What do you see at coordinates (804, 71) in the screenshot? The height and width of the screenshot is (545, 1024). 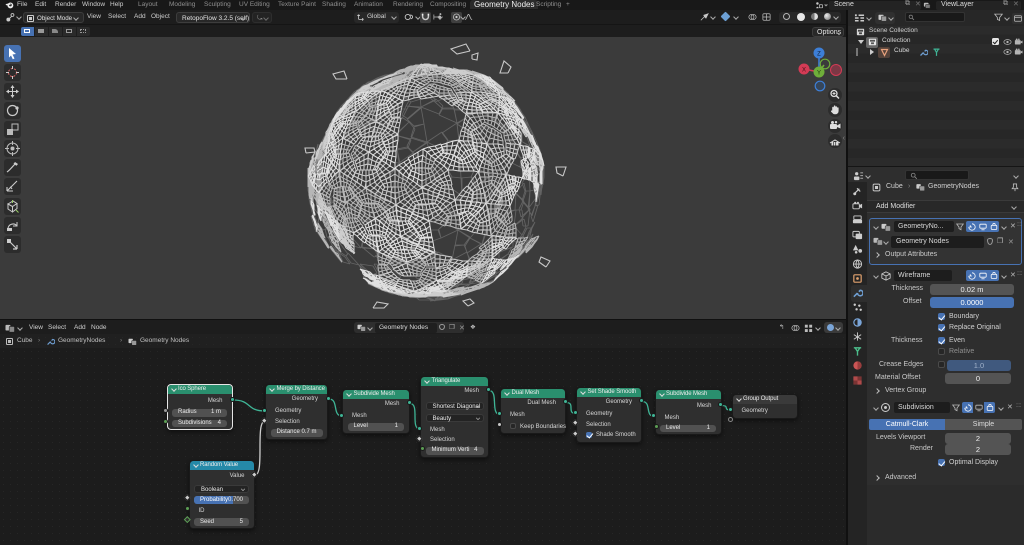 I see `svg-text: X` at bounding box center [804, 71].